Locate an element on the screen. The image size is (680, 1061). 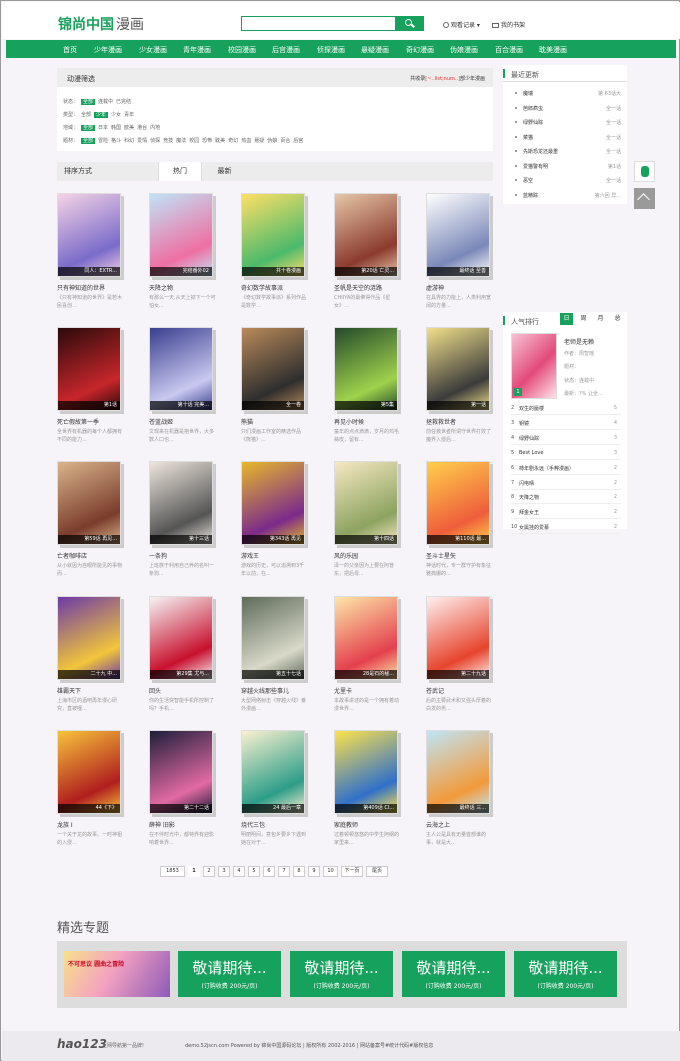
ranking-item: 8 天降之物 2 is located at coordinates (566, 497).